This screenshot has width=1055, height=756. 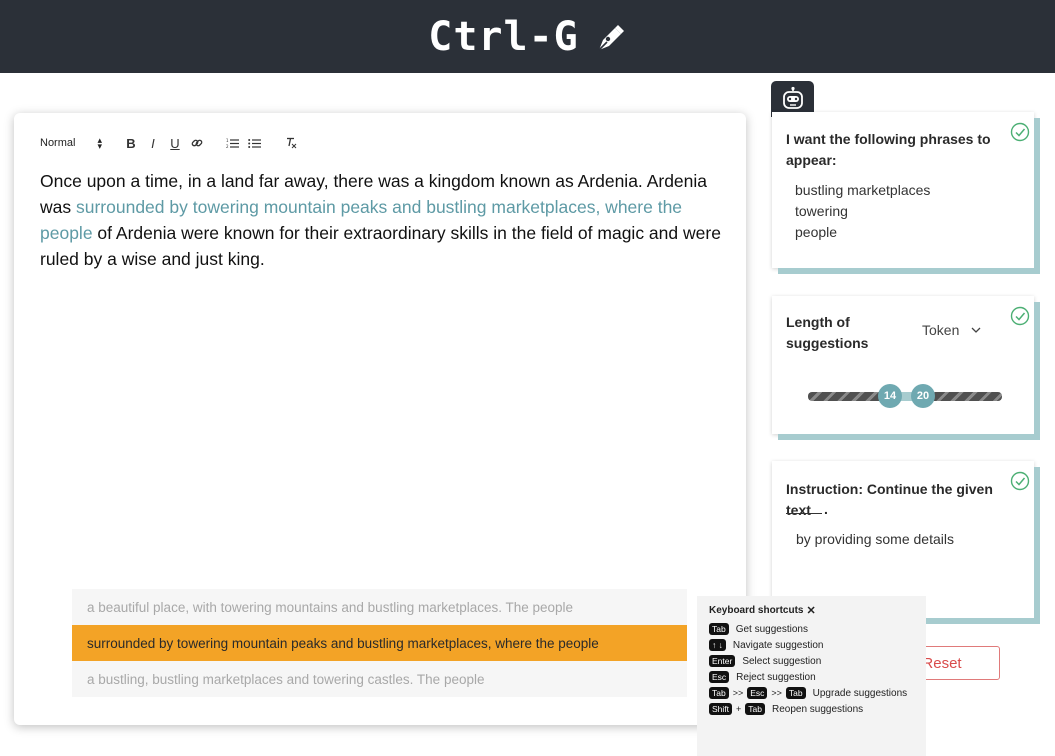 I want to click on clear-format-icon, so click(x=291, y=143).